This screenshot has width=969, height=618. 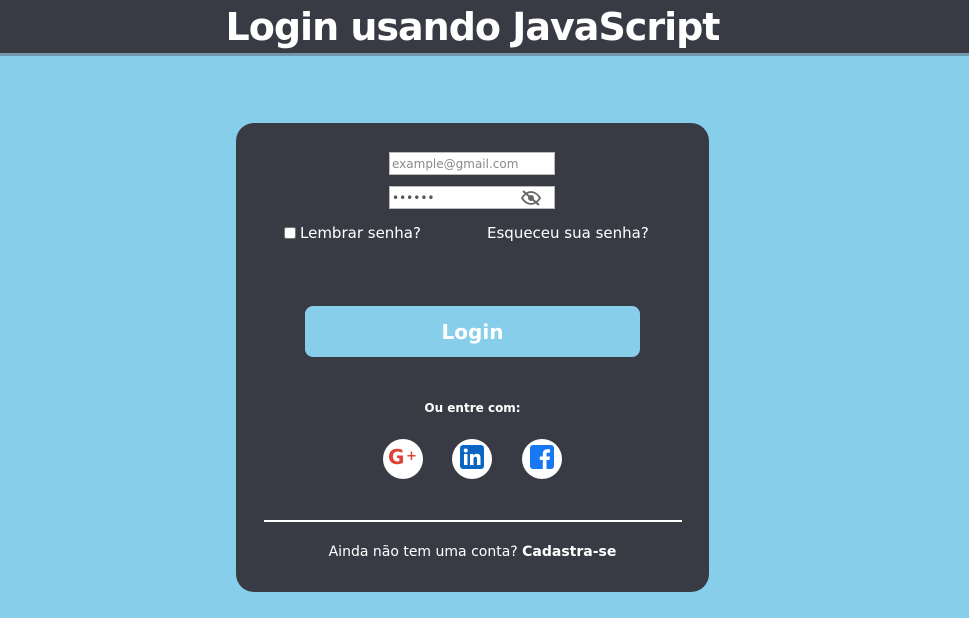 I want to click on google-plus-icon: G +, so click(x=403, y=458).